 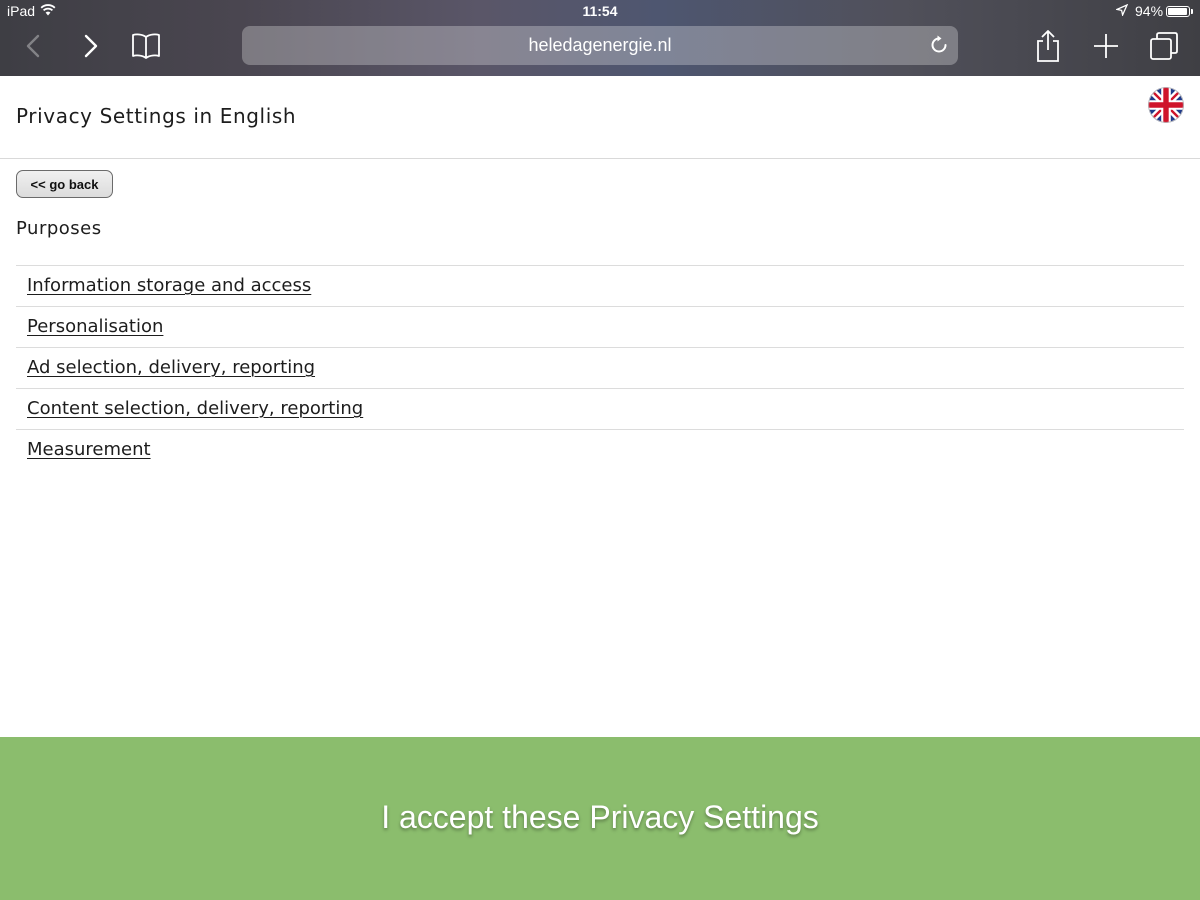 I want to click on location-arrow-icon, so click(x=1121, y=11).